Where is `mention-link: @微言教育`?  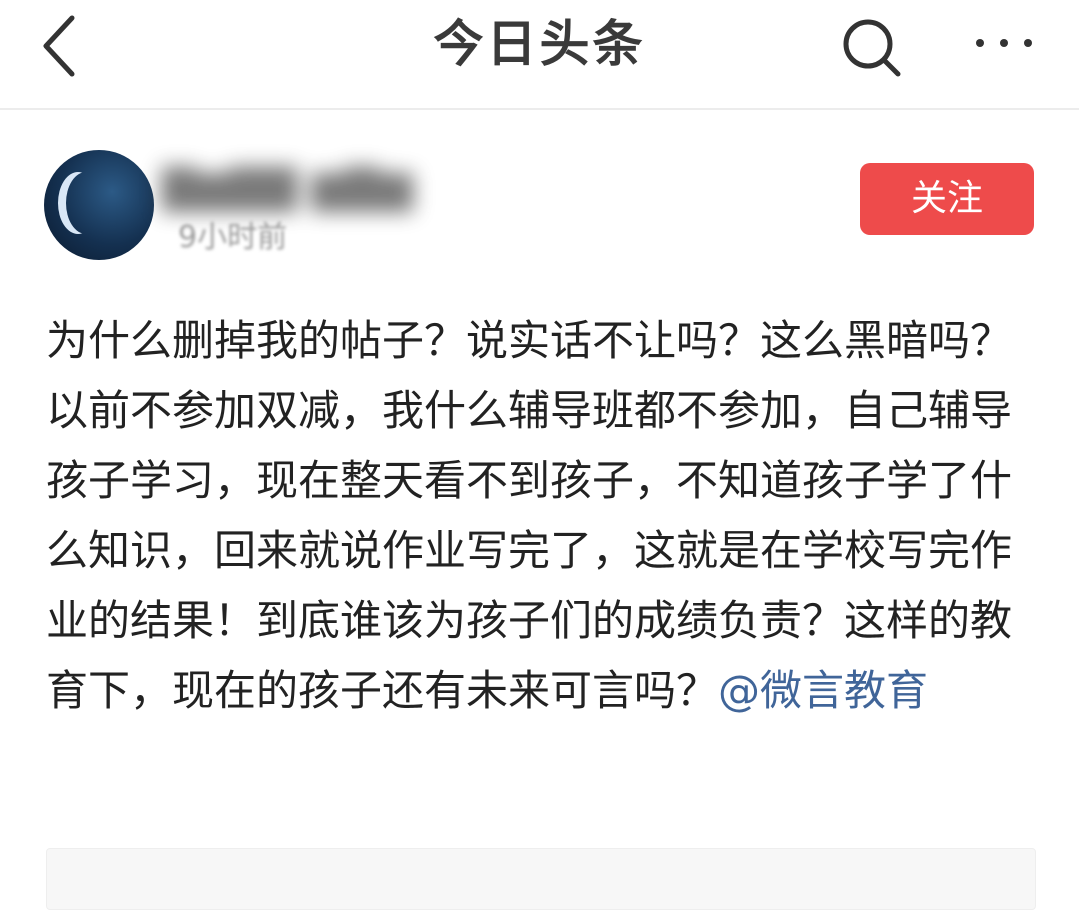
mention-link: @微言教育 is located at coordinates (823, 690).